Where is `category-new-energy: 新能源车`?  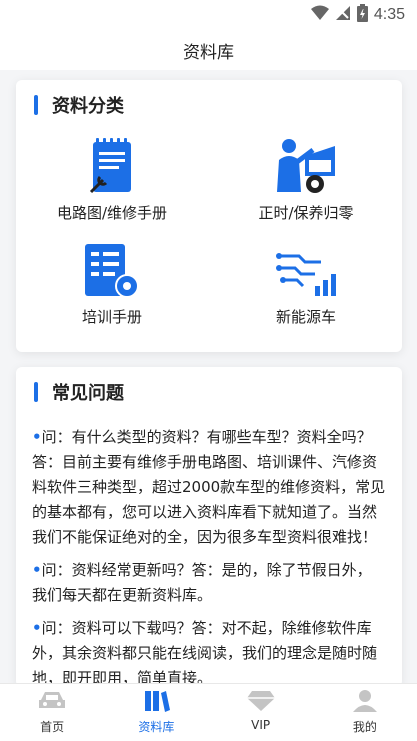
category-new-energy: 新能源车 is located at coordinates (306, 284).